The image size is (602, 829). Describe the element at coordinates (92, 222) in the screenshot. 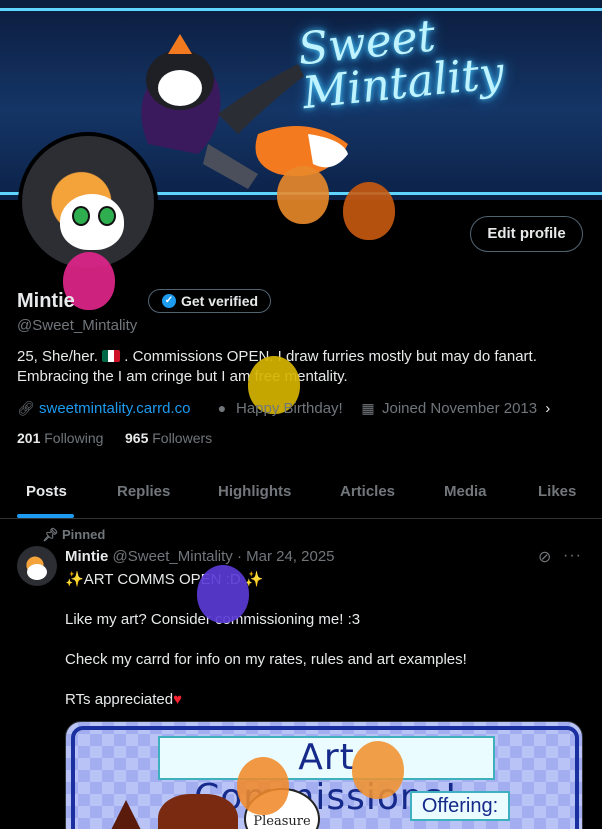

I see `avatar-face` at that location.